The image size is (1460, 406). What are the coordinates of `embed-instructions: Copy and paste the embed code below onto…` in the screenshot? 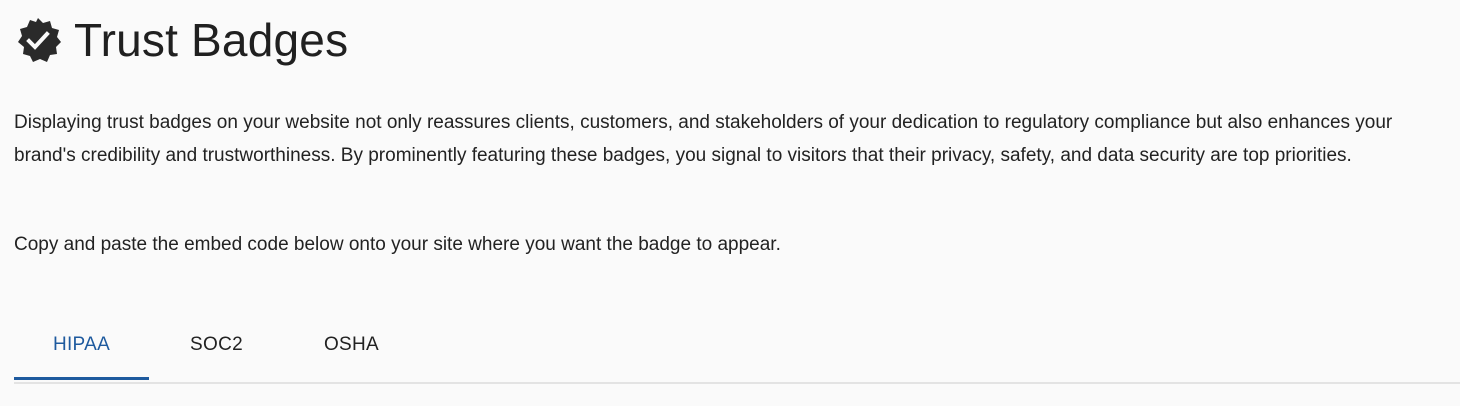 It's located at (397, 244).